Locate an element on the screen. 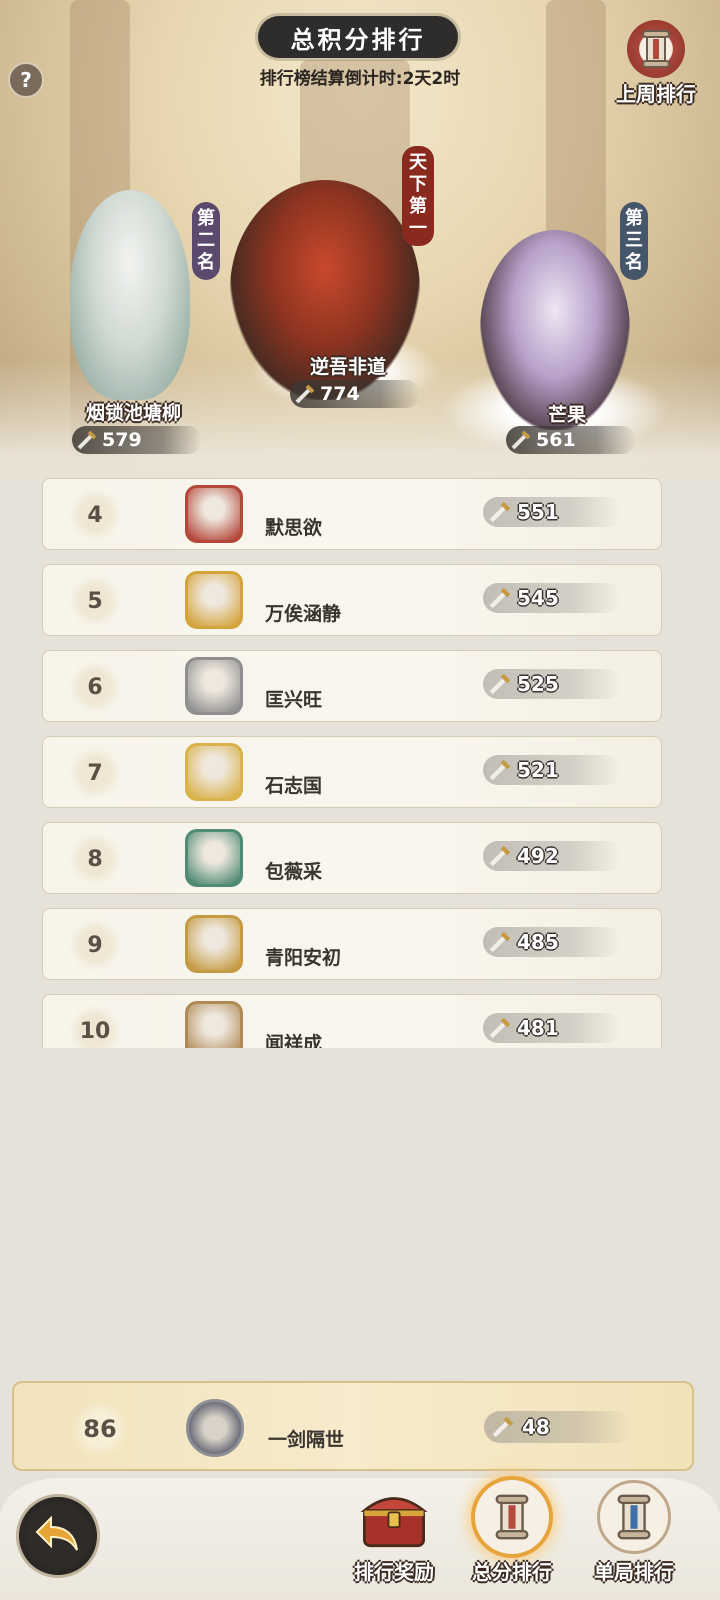  tab-ranking-rewards: 排行奖励 is located at coordinates (394, 1537).